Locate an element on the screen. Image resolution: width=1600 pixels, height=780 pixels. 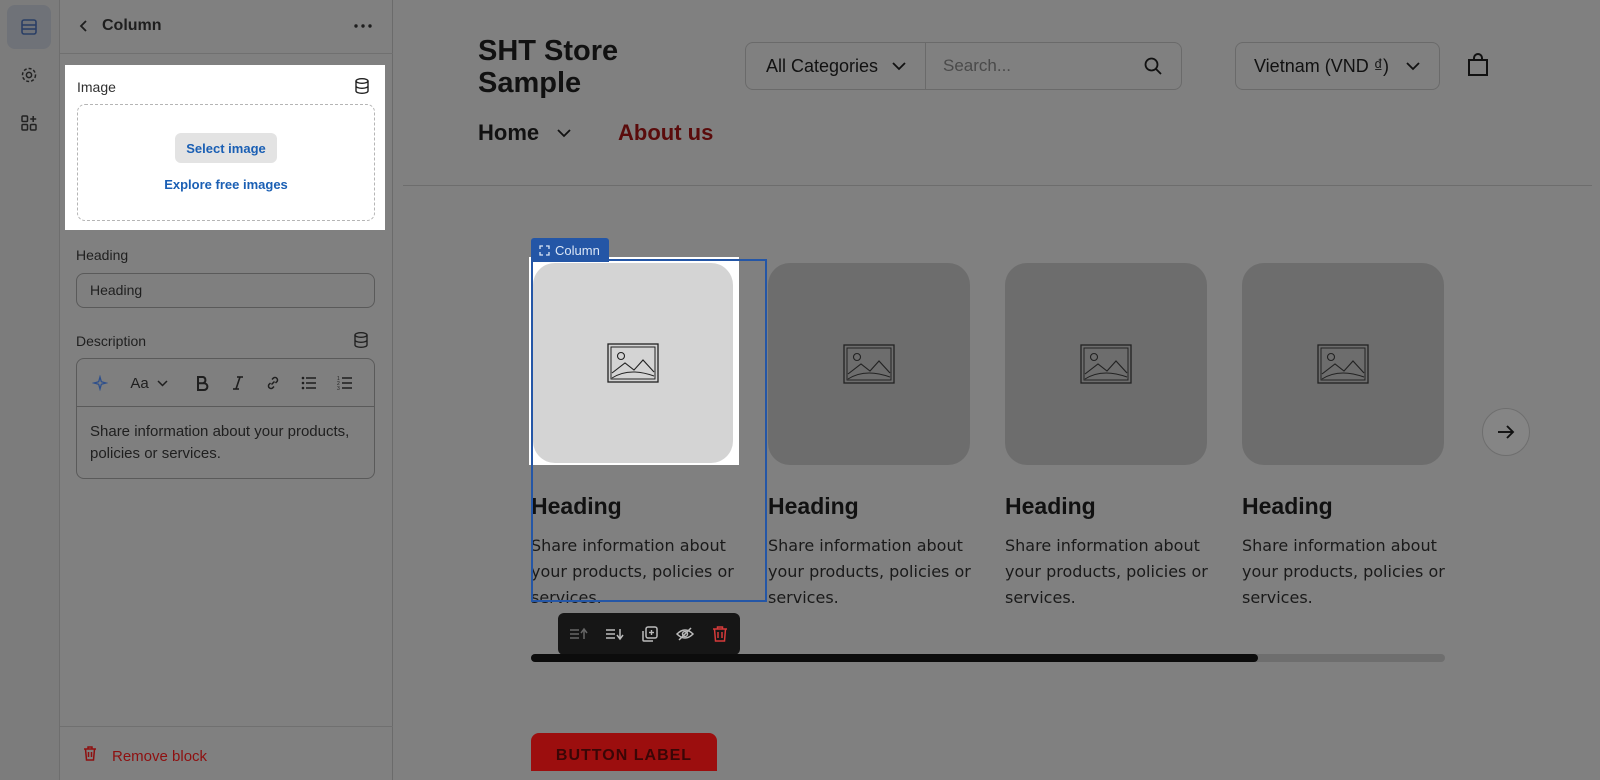
more-icon is located at coordinates (363, 26).